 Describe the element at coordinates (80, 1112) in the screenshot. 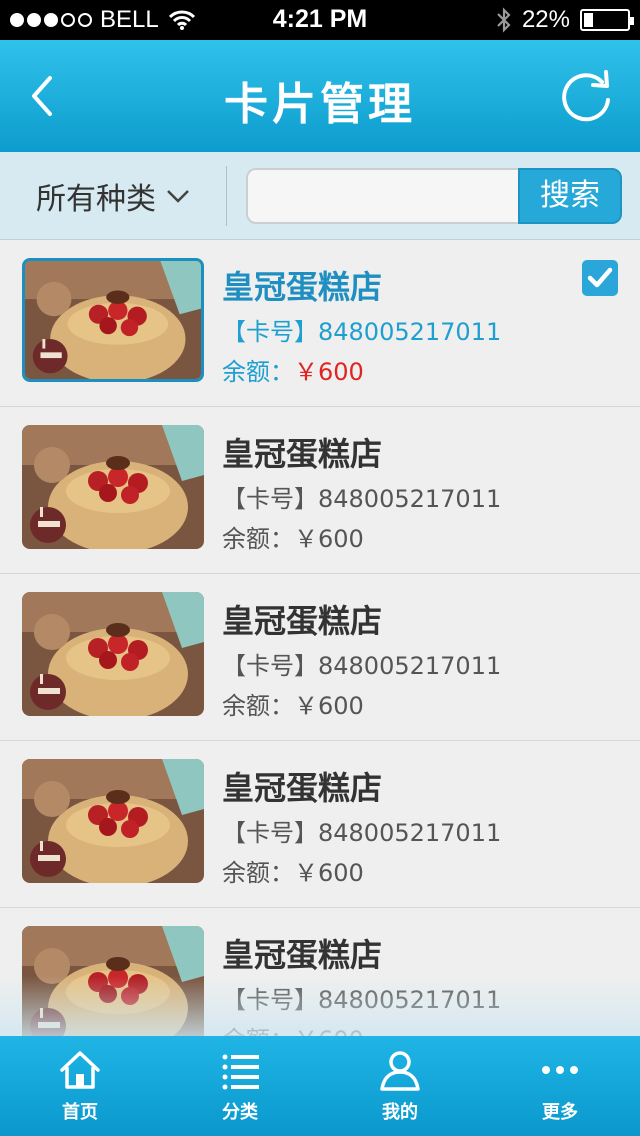

I see `tab-label: 首页` at that location.